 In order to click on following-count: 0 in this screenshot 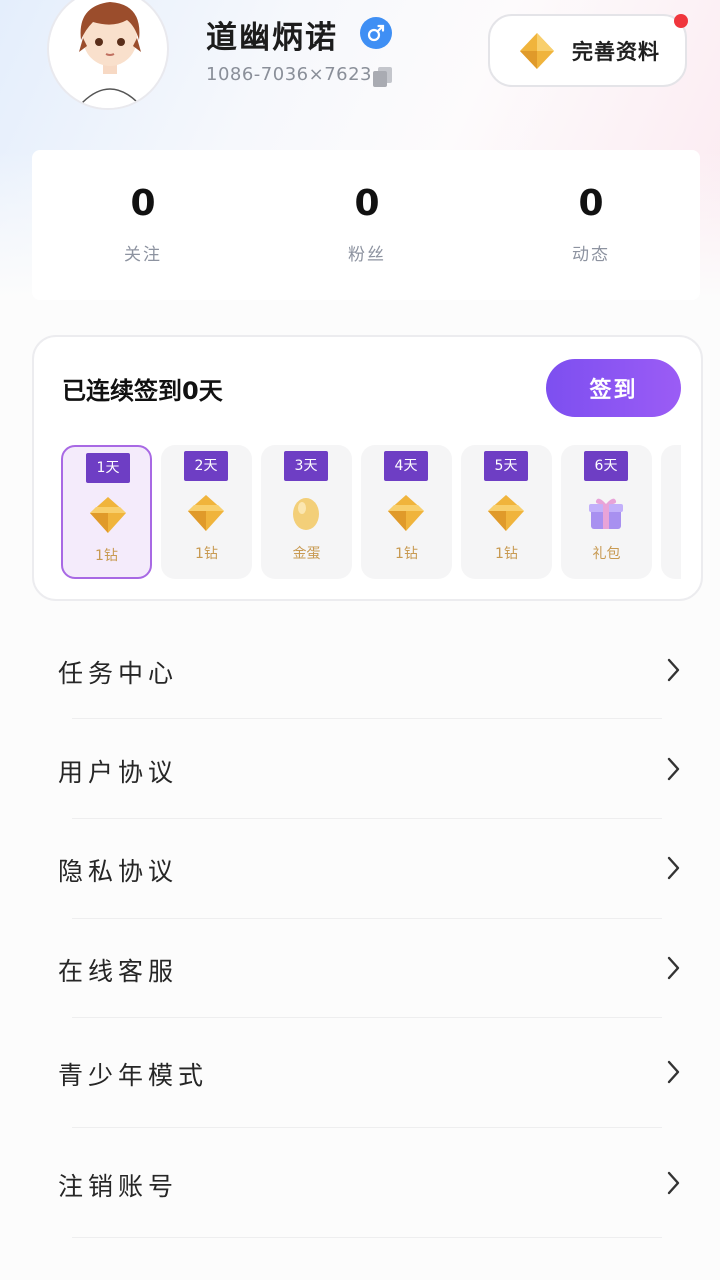, I will do `click(143, 203)`.